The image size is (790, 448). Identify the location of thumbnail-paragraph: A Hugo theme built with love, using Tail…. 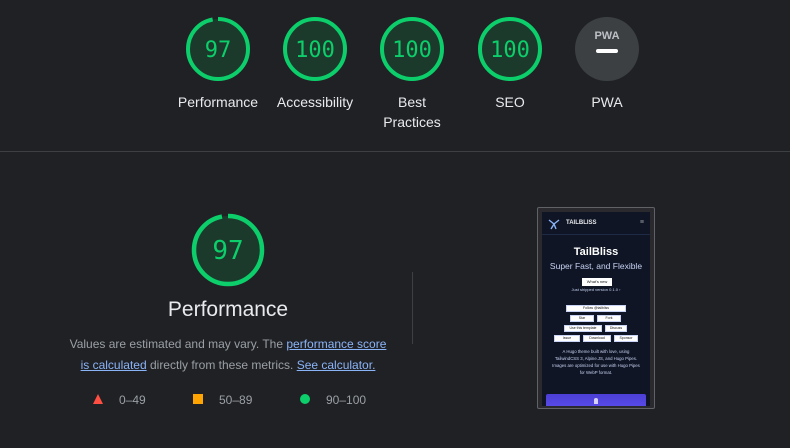
(596, 362).